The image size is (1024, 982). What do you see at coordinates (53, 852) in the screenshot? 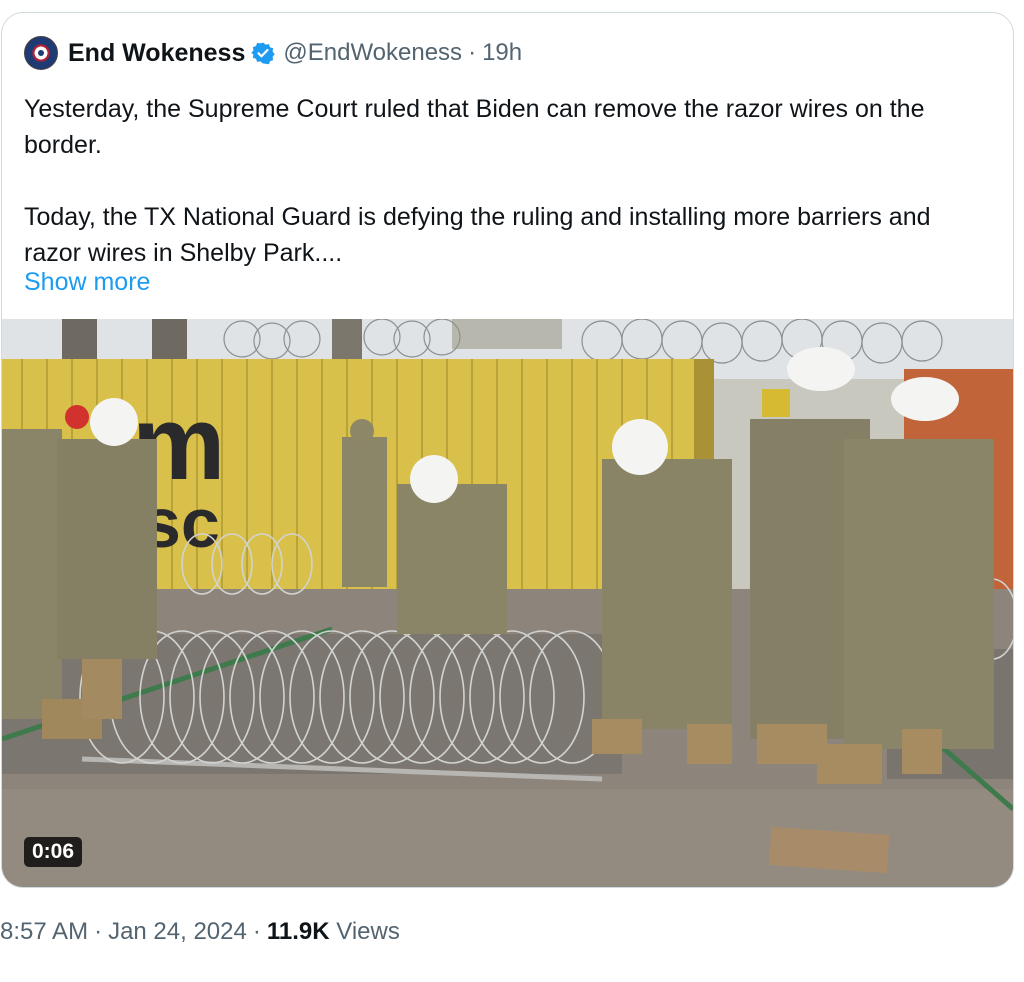
I see `video-duration-badge: 0:06` at bounding box center [53, 852].